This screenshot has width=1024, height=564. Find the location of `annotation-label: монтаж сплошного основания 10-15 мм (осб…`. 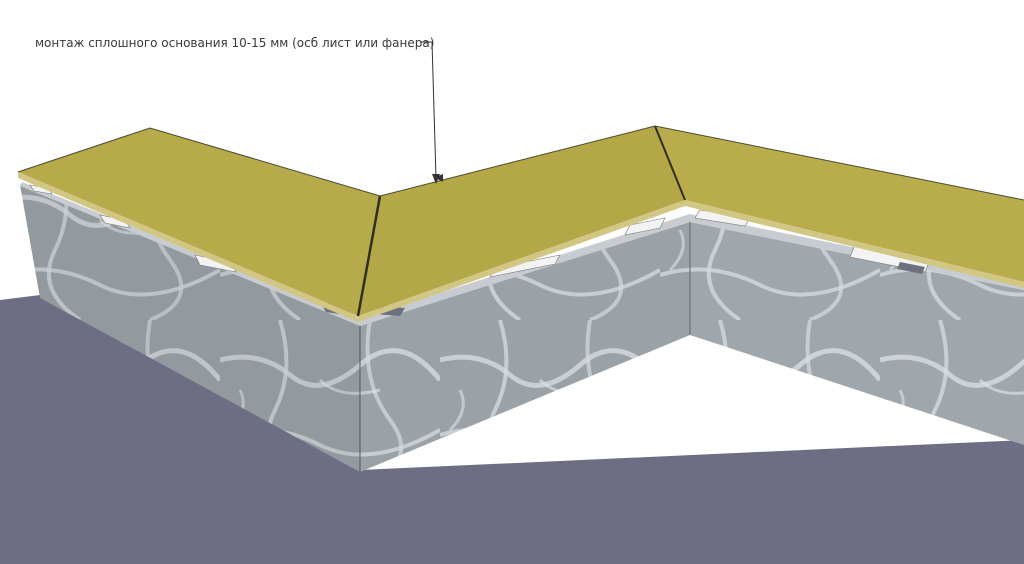

annotation-label: монтаж сплошного основания 10-15 мм (осб… is located at coordinates (234, 43).